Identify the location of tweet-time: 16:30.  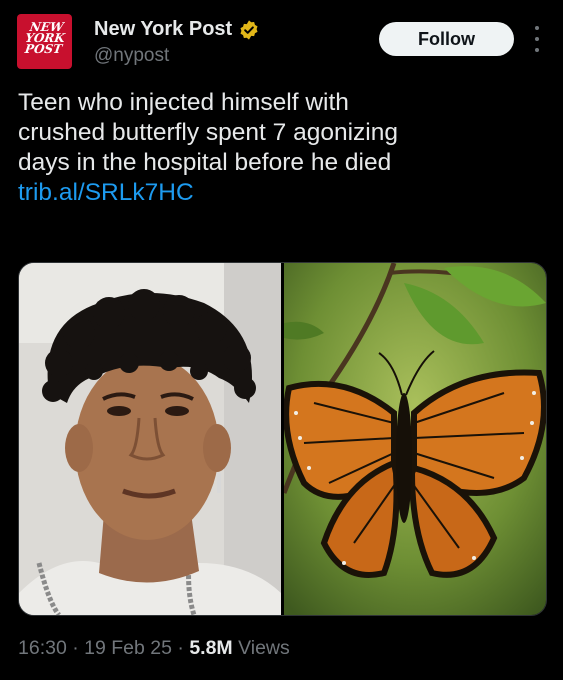
(42, 648).